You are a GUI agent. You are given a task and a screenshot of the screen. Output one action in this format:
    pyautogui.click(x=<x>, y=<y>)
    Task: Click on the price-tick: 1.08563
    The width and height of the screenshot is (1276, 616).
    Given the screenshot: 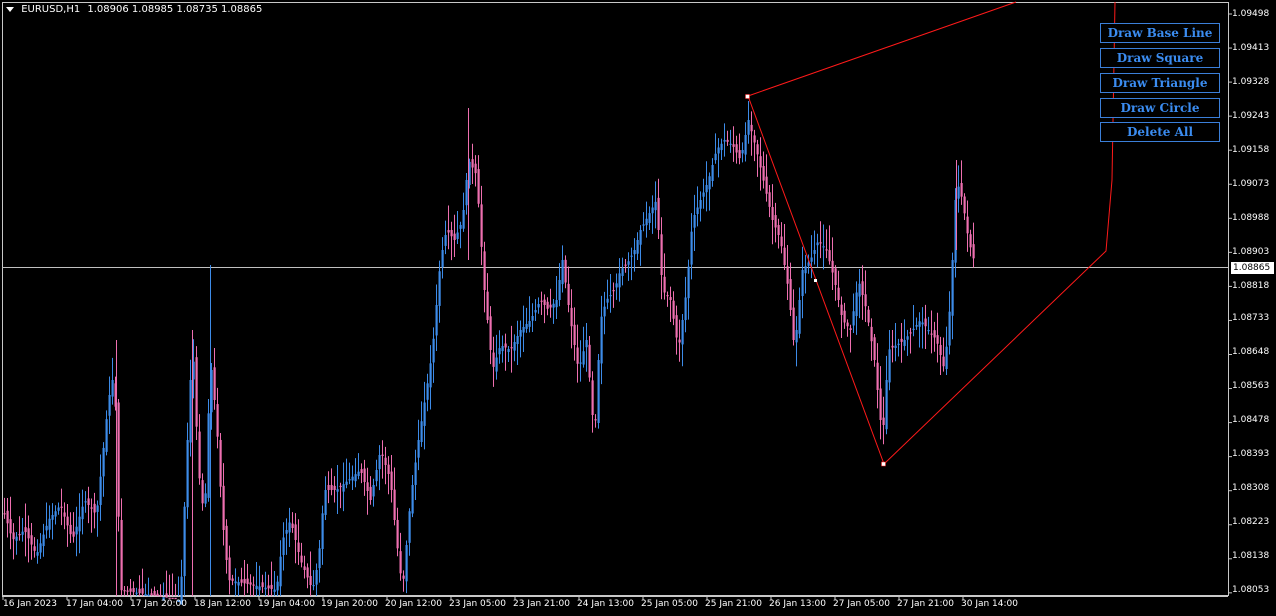 What is the action you would take?
    pyautogui.click(x=1251, y=386)
    